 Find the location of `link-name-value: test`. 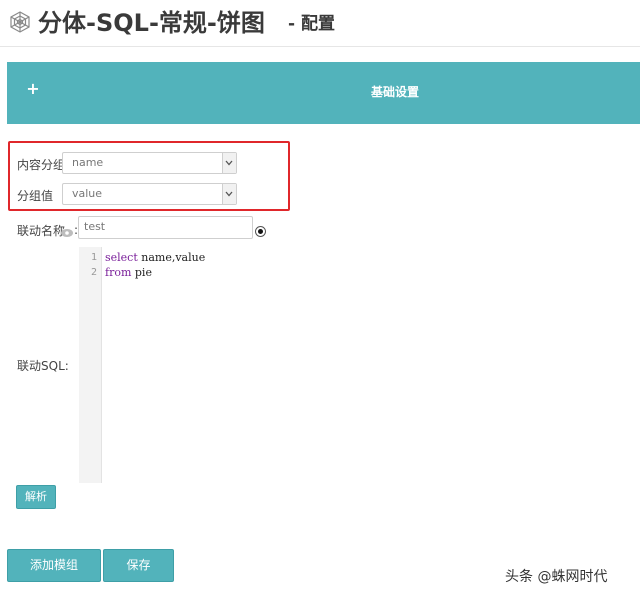

link-name-value: test is located at coordinates (95, 226).